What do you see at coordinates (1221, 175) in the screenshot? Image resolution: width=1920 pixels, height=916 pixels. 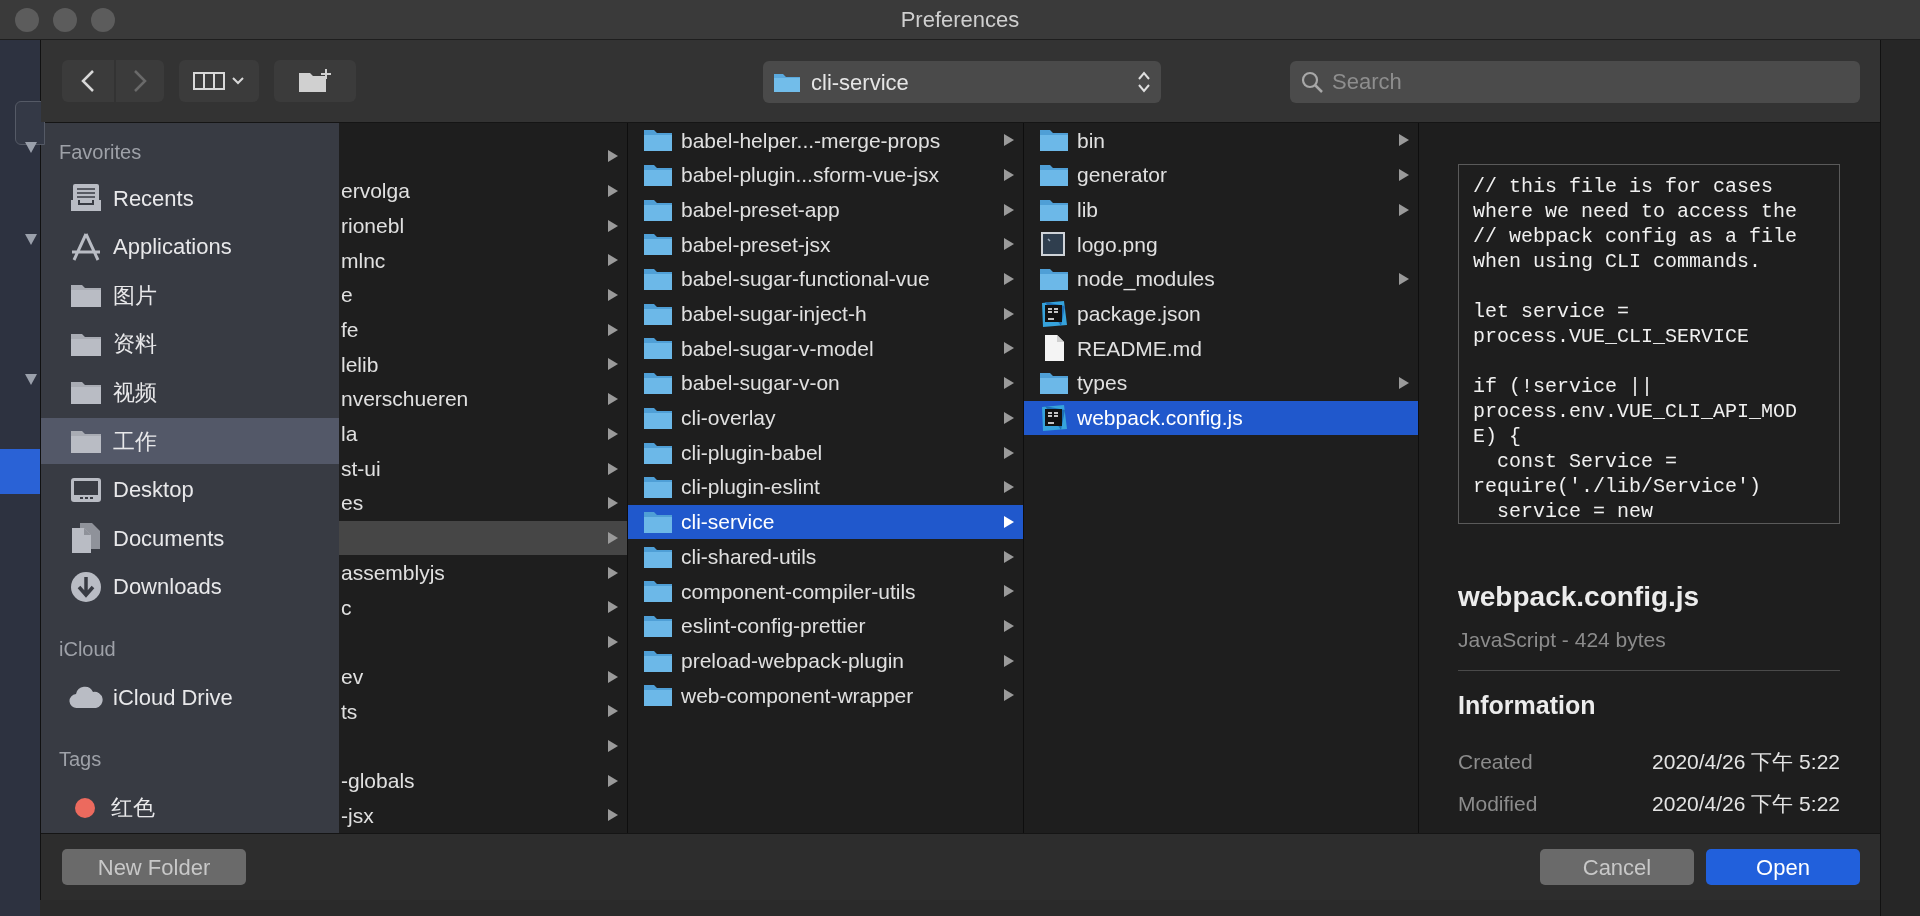 I see `file-row: generator` at bounding box center [1221, 175].